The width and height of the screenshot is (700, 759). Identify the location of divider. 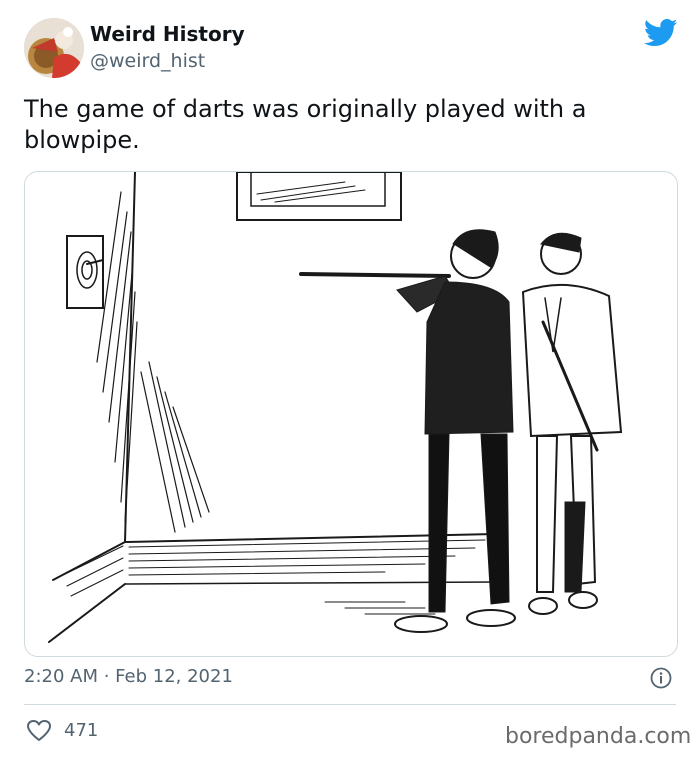
(350, 704).